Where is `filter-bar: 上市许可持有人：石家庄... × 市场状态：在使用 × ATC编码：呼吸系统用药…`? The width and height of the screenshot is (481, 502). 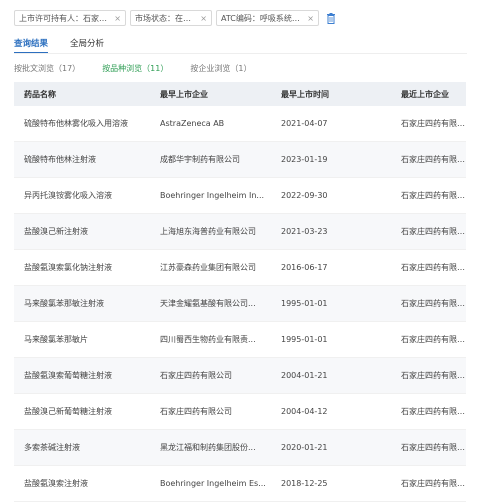 filter-bar: 上市许可持有人：石家庄... × 市场状态：在使用 × ATC编码：呼吸系统用药… is located at coordinates (175, 18).